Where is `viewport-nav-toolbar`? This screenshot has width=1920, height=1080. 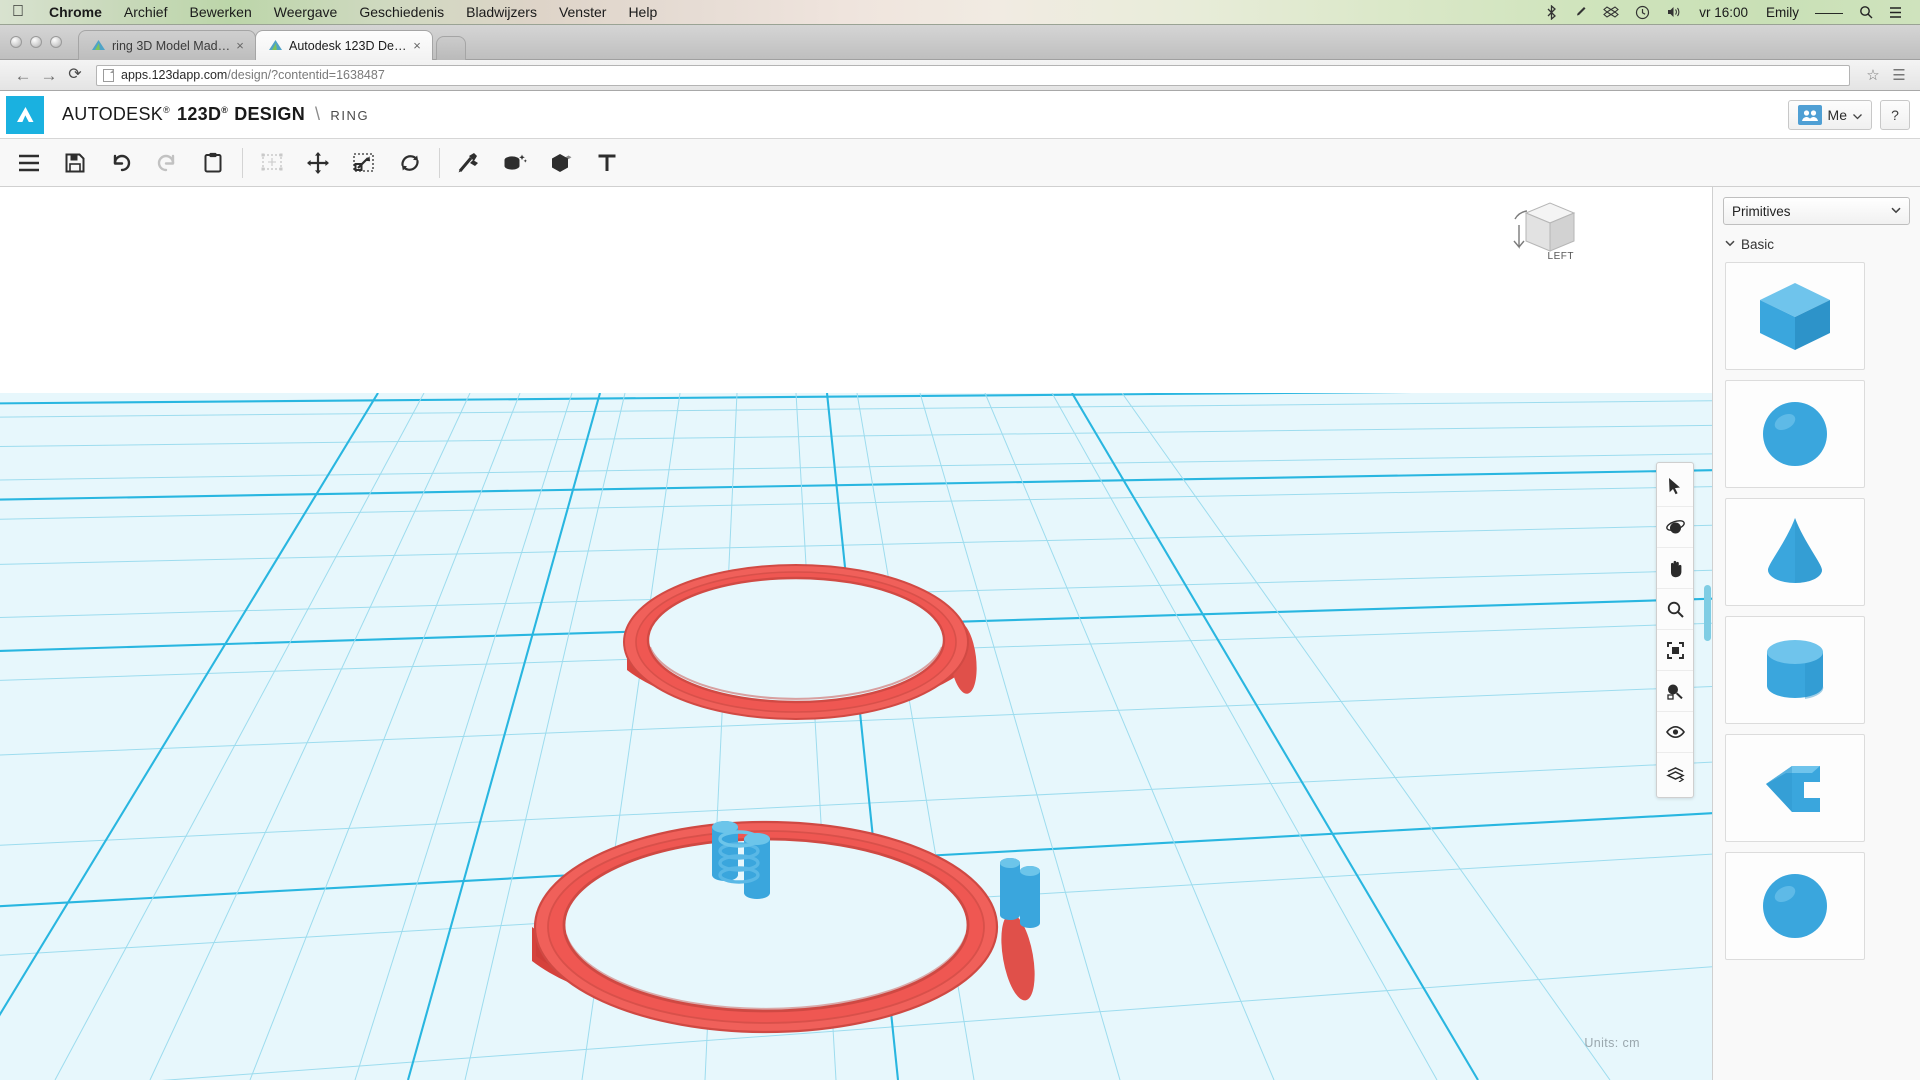
viewport-nav-toolbar is located at coordinates (1675, 630).